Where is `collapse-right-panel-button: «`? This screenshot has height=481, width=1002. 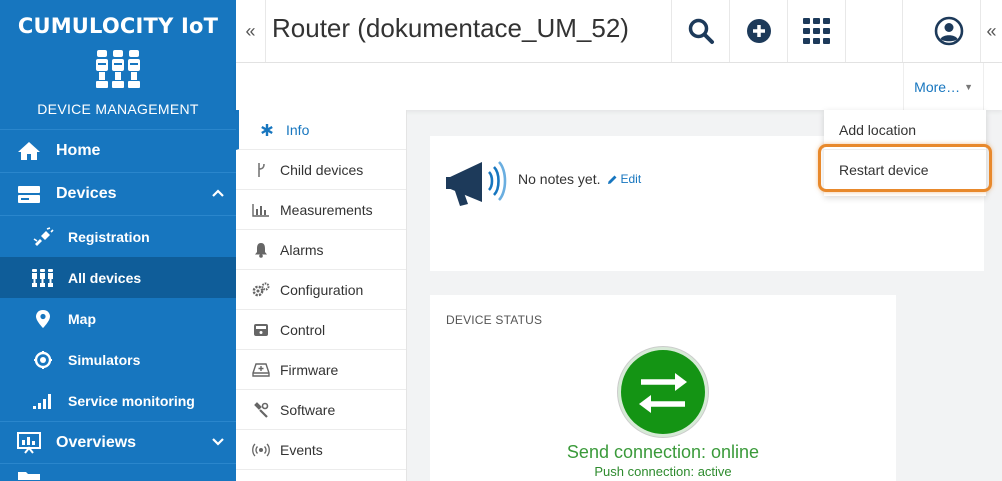
collapse-right-panel-button: « is located at coordinates (991, 31).